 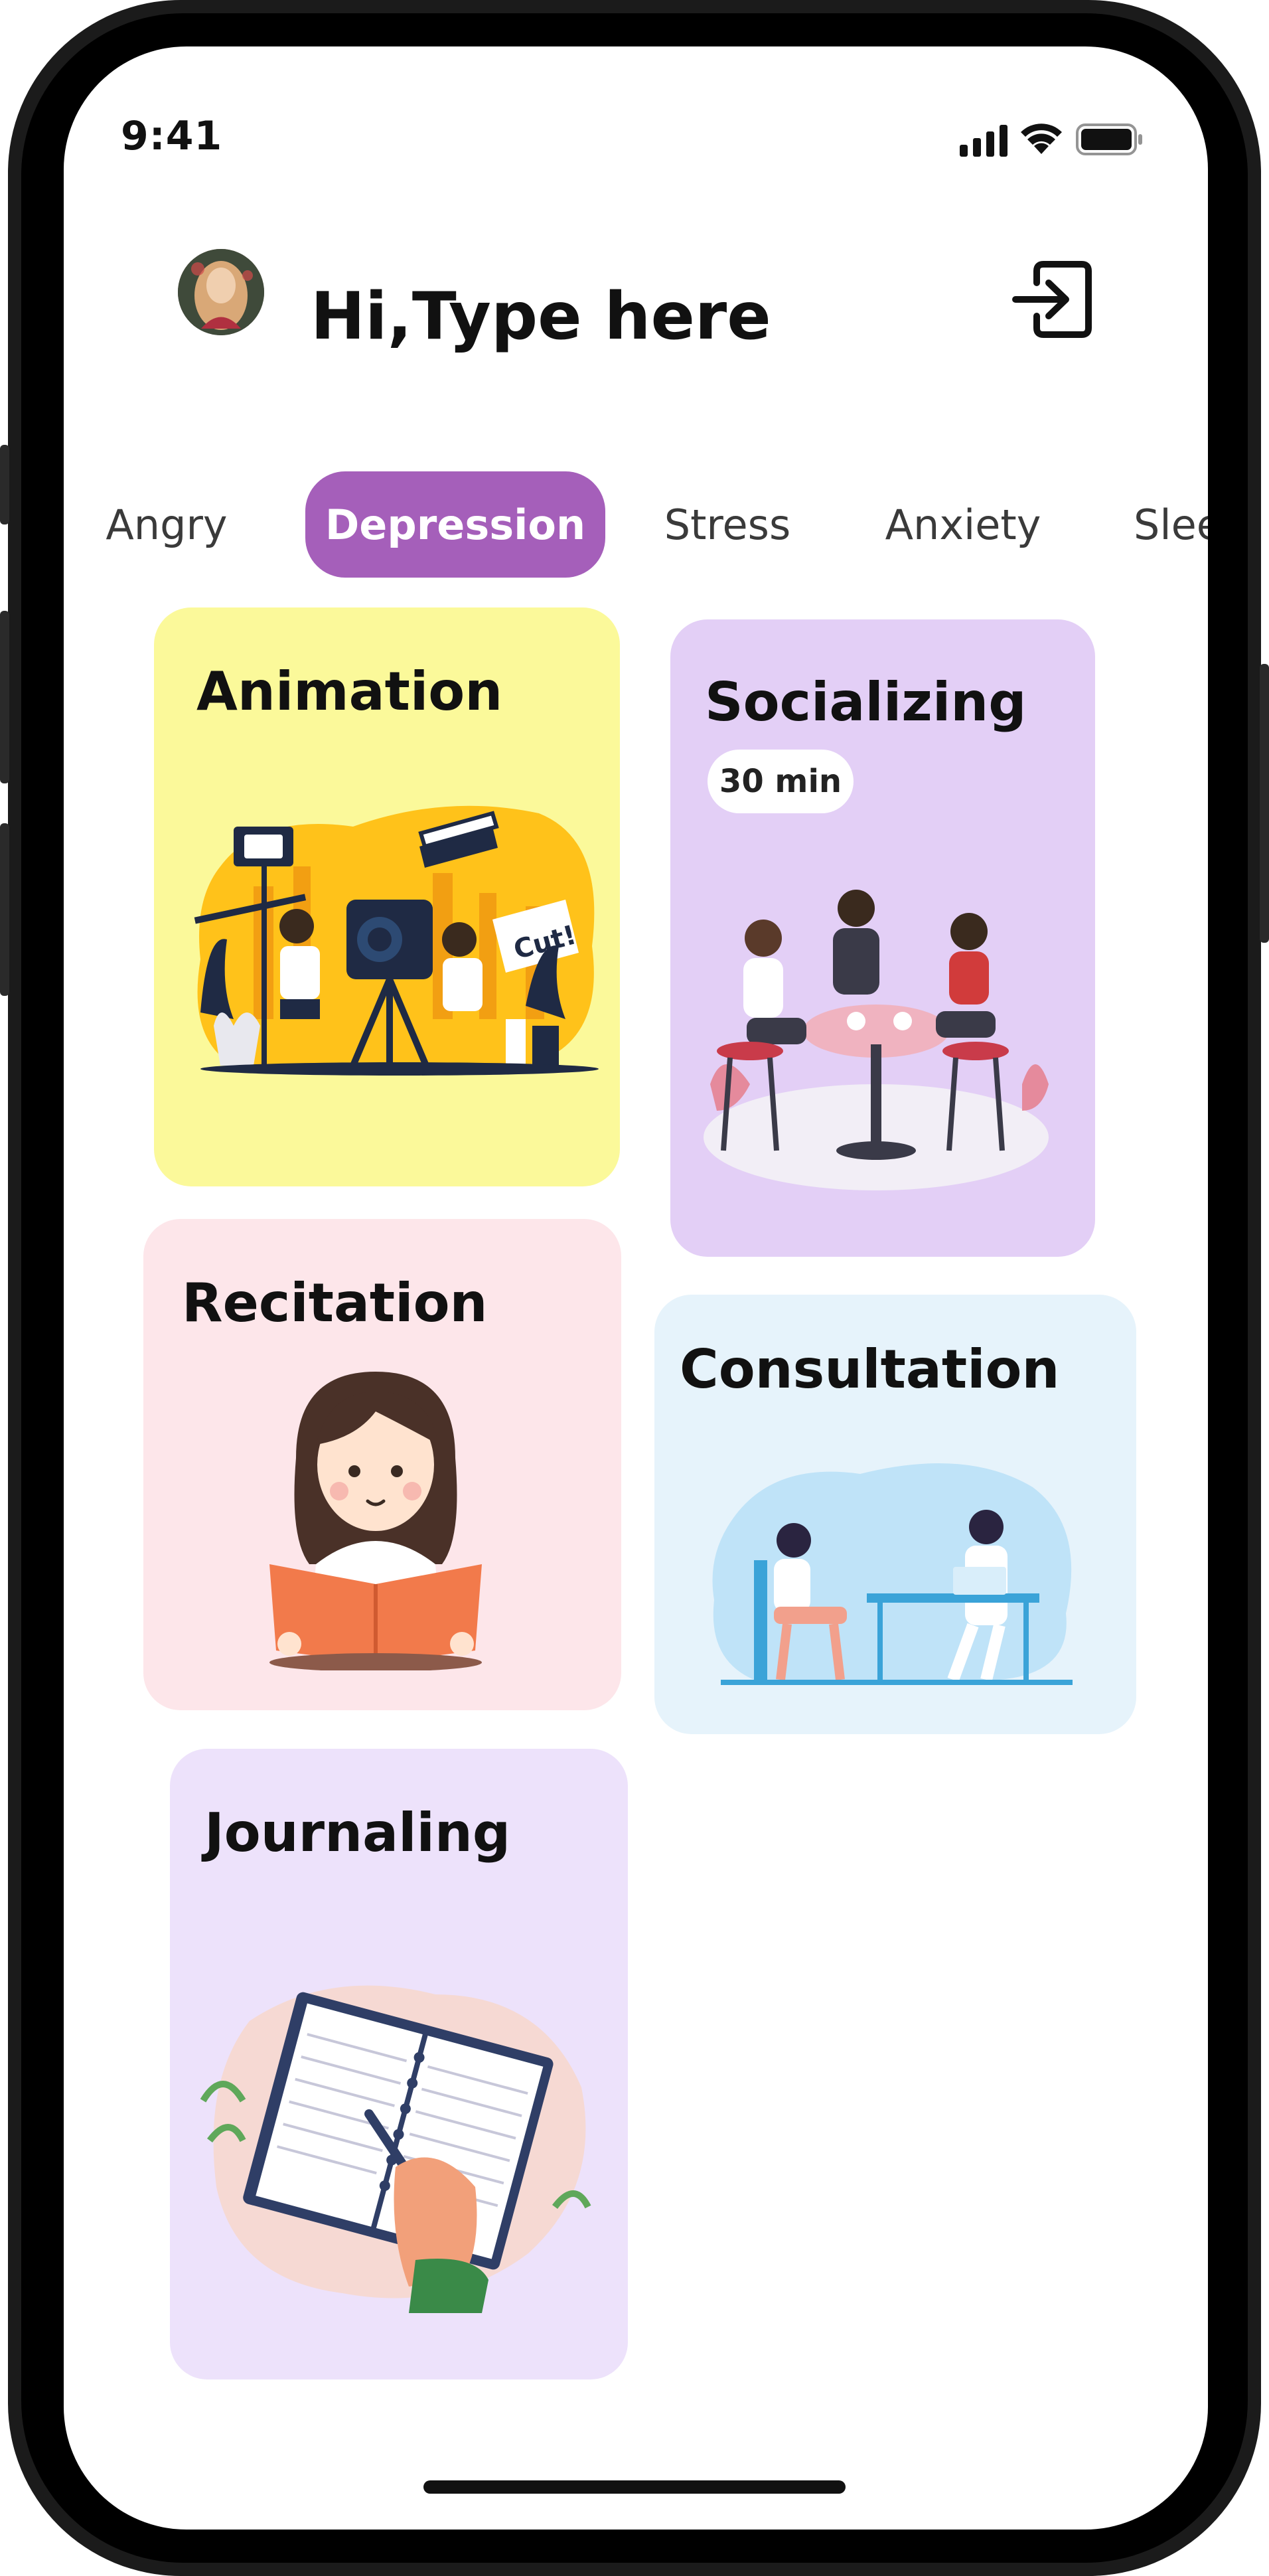 What do you see at coordinates (892, 1574) in the screenshot?
I see `consultation-illustration` at bounding box center [892, 1574].